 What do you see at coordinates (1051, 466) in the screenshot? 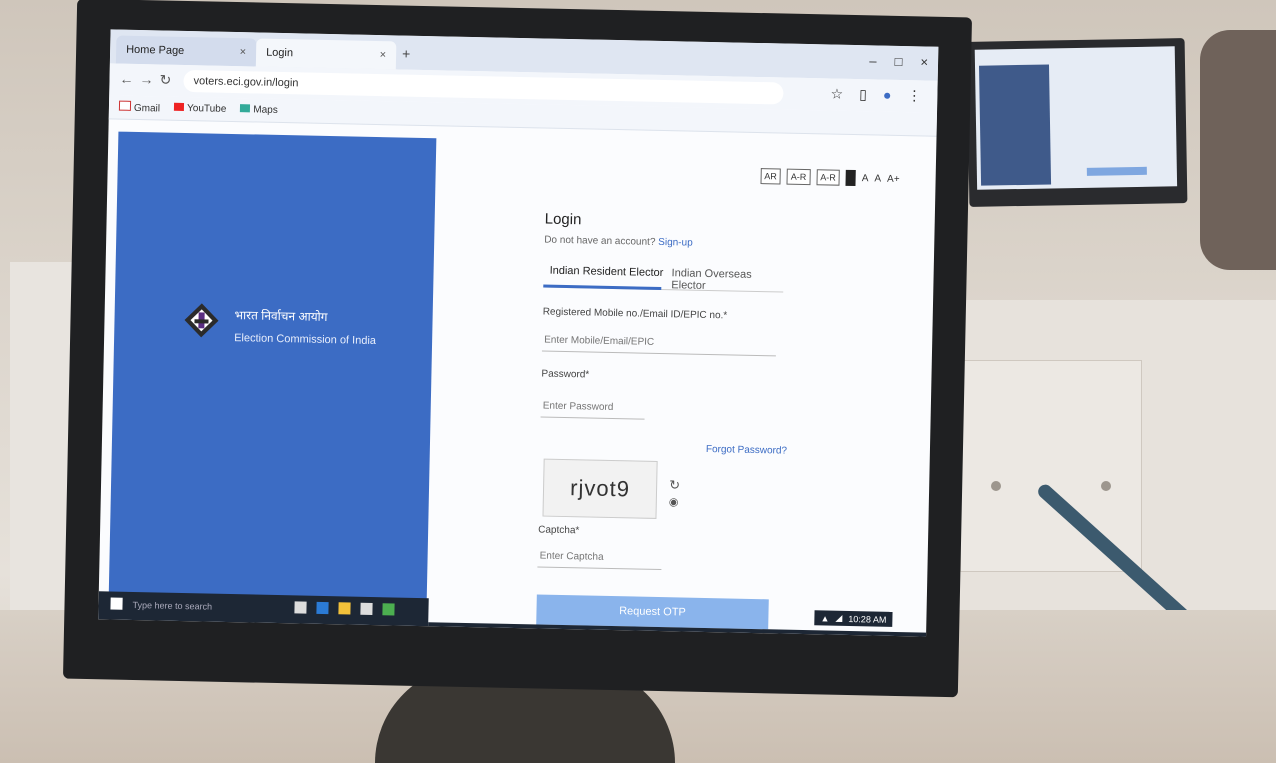
I see `wall-socket-plate` at bounding box center [1051, 466].